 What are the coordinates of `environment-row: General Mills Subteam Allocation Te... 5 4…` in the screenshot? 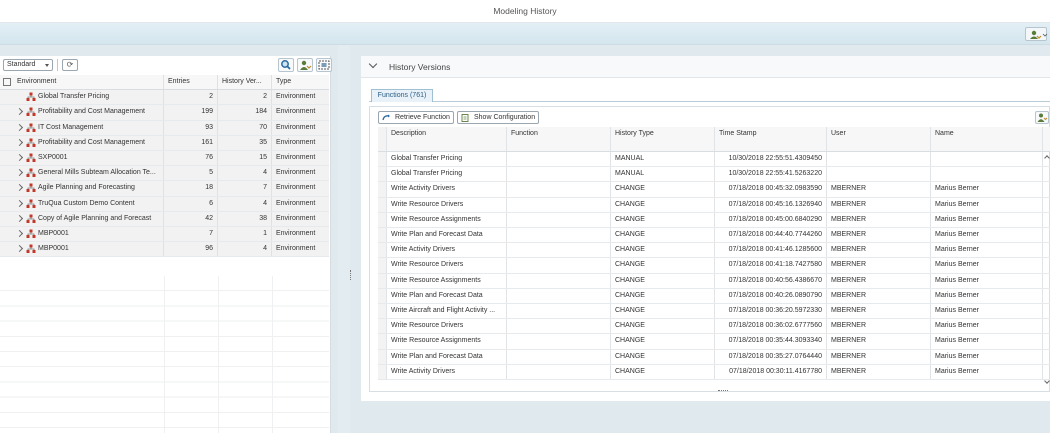 It's located at (164, 174).